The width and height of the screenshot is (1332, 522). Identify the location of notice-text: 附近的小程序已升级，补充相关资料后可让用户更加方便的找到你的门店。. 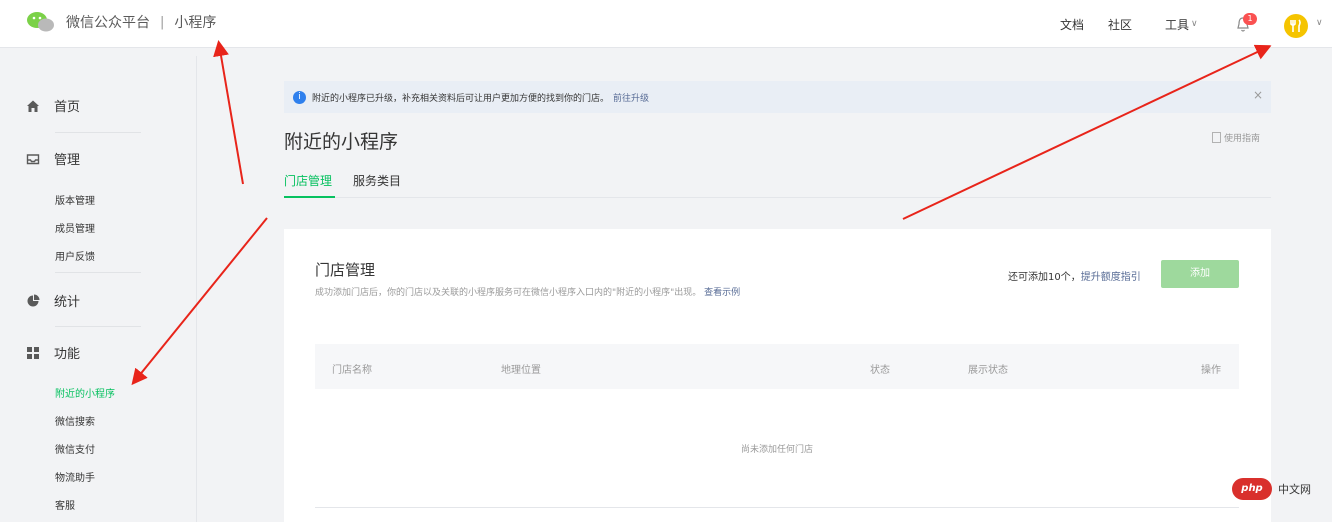
(461, 98).